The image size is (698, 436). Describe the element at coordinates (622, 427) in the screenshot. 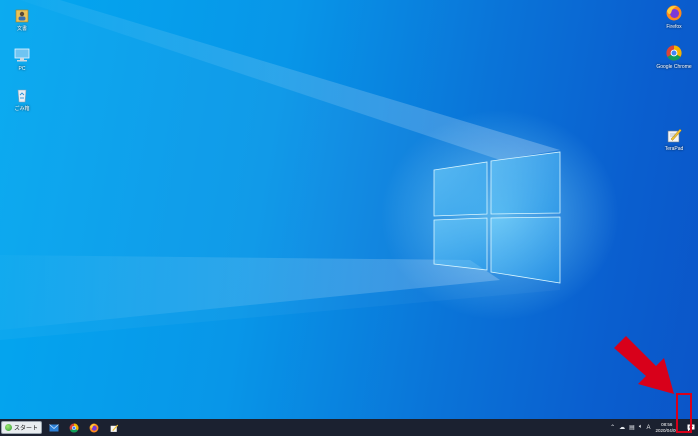

I see `onedrive-icon: ☁` at that location.